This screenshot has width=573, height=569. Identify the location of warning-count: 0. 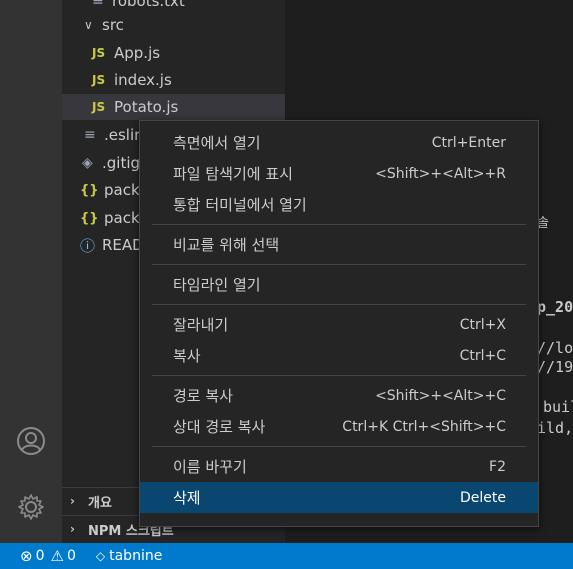
(71, 556).